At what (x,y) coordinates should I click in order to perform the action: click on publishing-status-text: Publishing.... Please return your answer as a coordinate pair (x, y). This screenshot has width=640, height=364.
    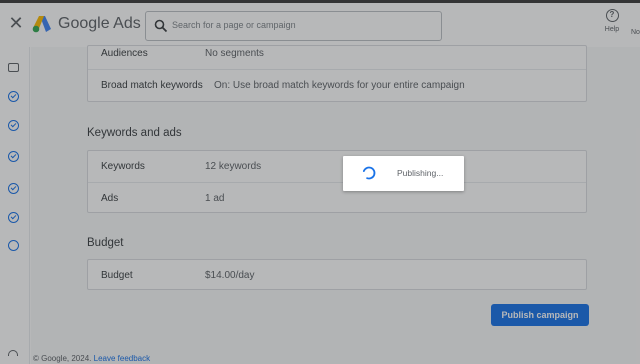
    Looking at the image, I should click on (420, 173).